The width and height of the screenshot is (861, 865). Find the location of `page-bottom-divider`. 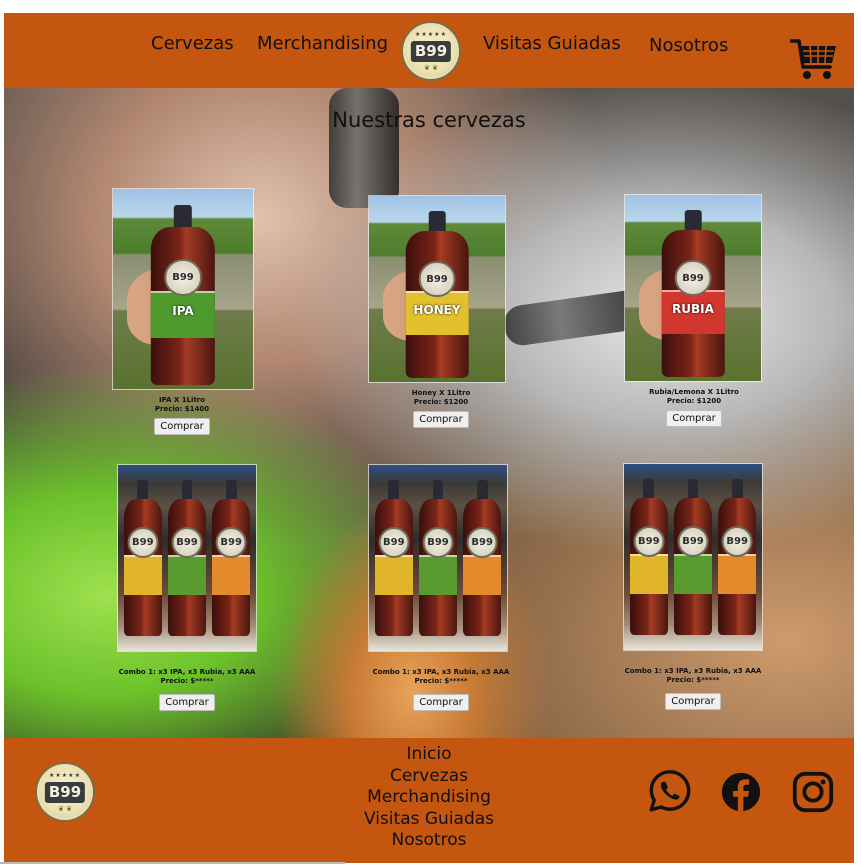

page-bottom-divider is located at coordinates (172, 863).